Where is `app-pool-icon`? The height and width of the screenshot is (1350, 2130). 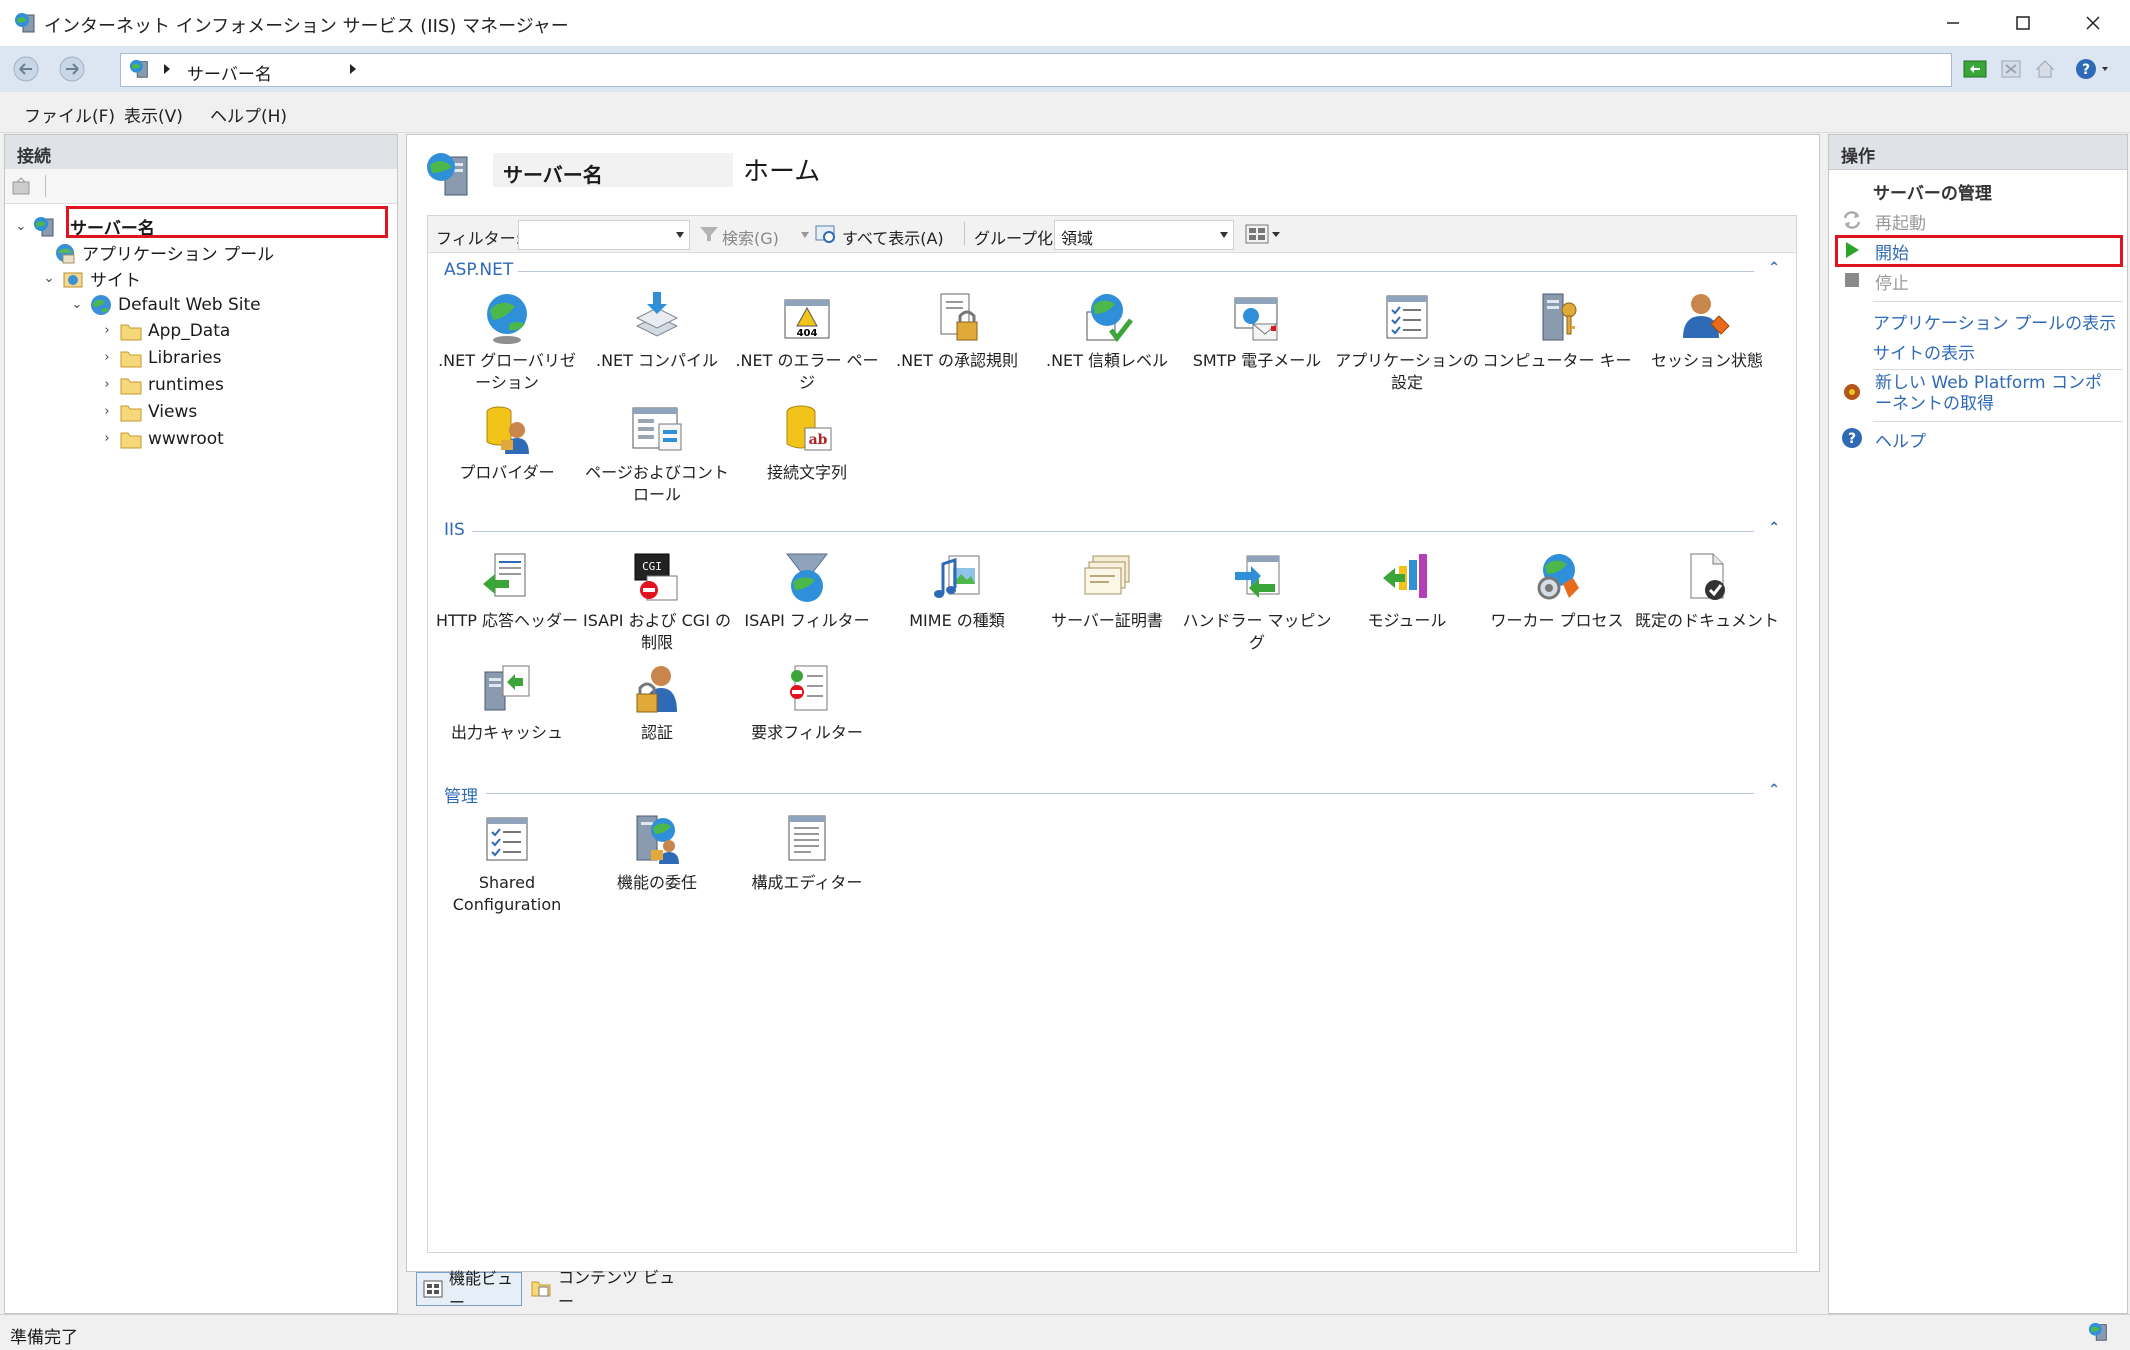
app-pool-icon is located at coordinates (65, 253).